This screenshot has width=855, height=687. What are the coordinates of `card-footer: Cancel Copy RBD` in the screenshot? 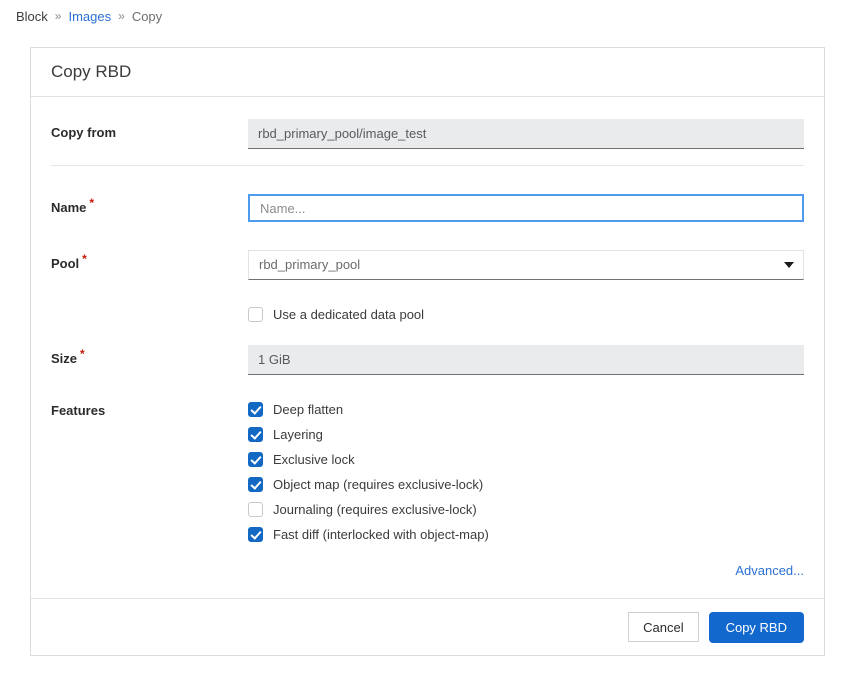 It's located at (427, 626).